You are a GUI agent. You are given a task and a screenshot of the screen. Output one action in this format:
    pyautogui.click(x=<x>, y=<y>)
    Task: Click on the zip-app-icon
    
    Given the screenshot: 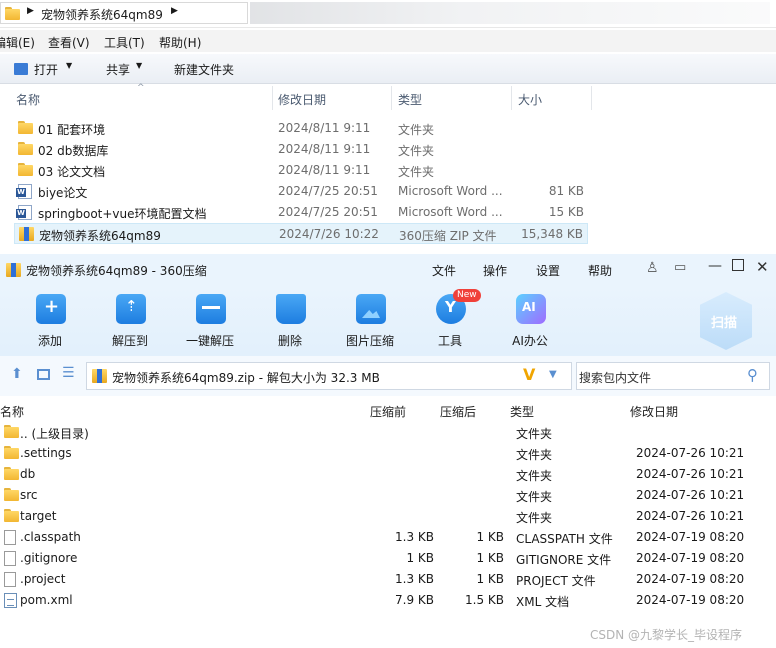 What is the action you would take?
    pyautogui.click(x=13, y=270)
    